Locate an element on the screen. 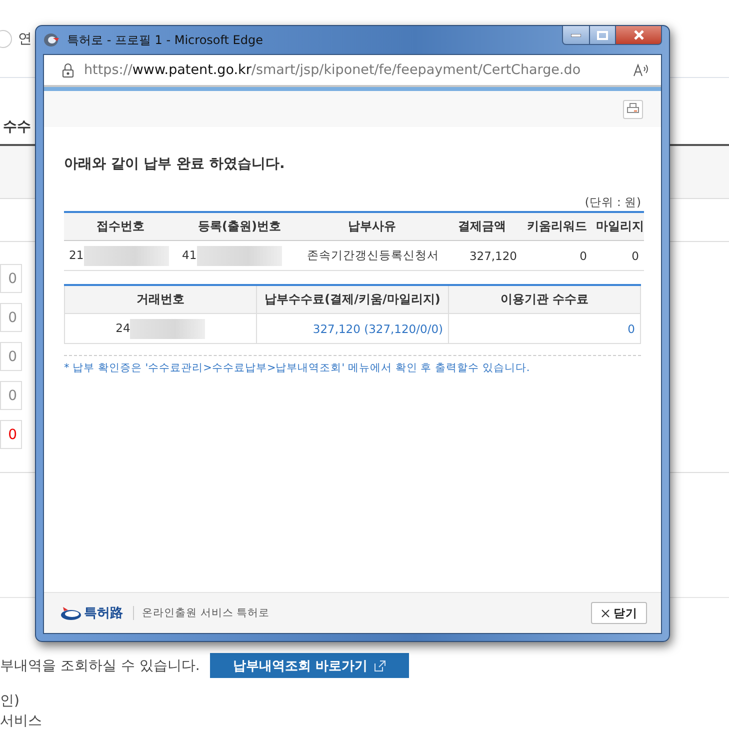  note-text: 서비스 is located at coordinates (21, 720).